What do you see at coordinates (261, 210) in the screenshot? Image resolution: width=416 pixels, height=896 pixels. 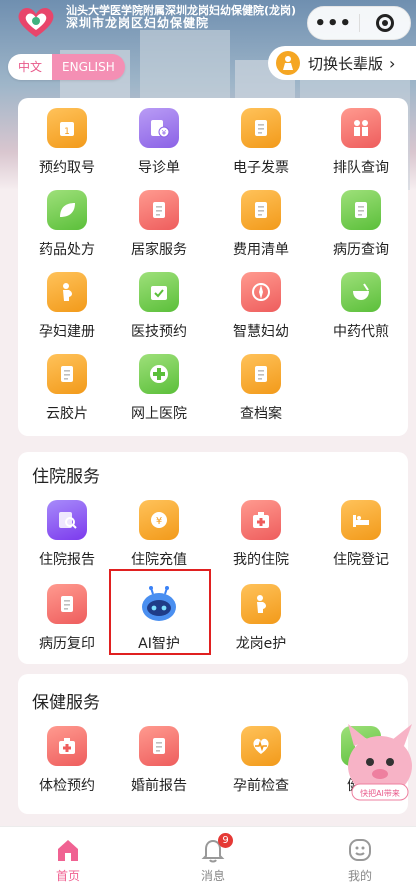 I see `list-icon` at bounding box center [261, 210].